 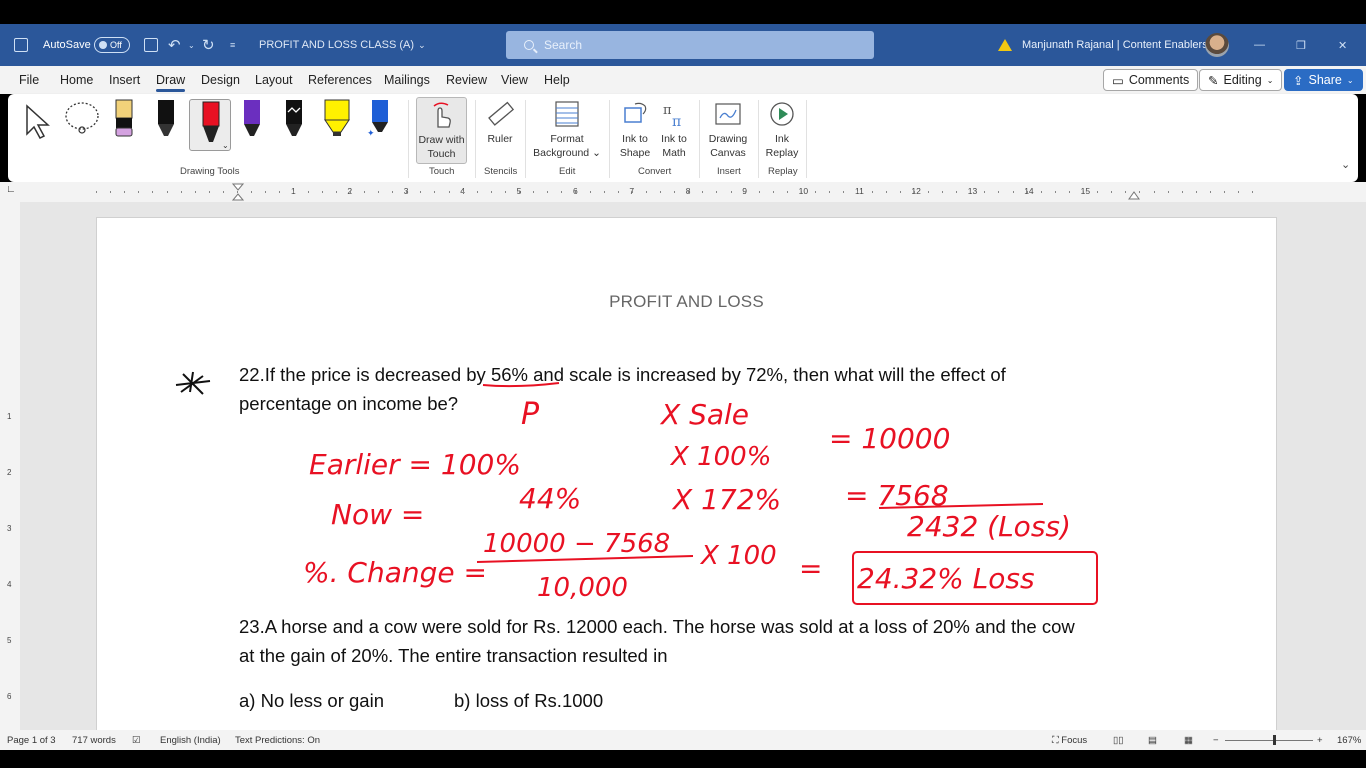 What do you see at coordinates (191, 45) in the screenshot?
I see `undo-dropdown-icon: ⌄` at bounding box center [191, 45].